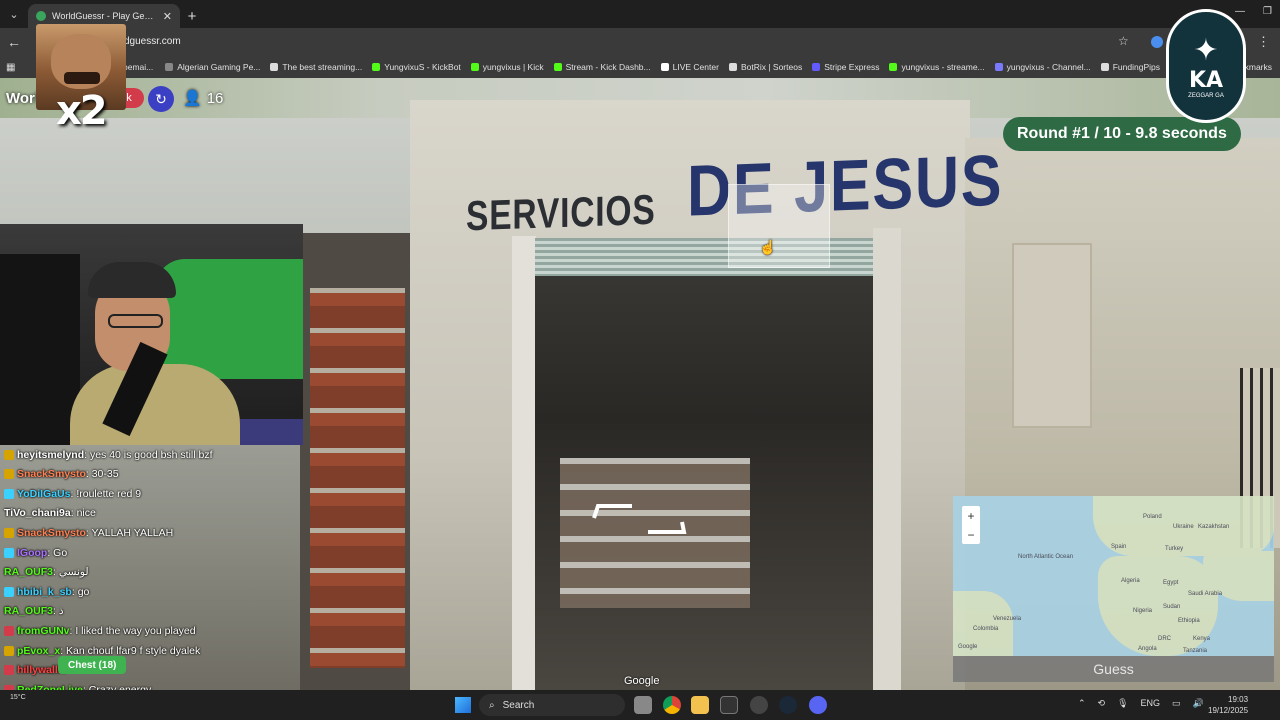  Describe the element at coordinates (71, 572) in the screenshot. I see `chat-text: : لونسي` at that location.